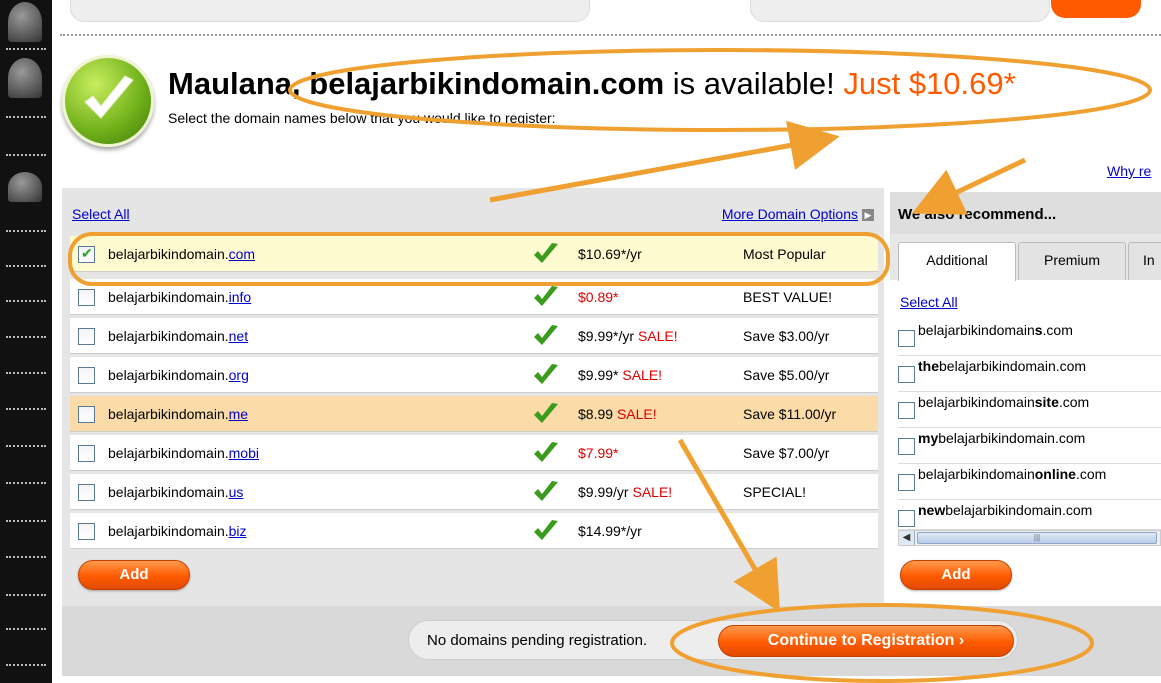 This screenshot has width=1161, height=683. What do you see at coordinates (1144, 261) in the screenshot?
I see `tab-international: In` at bounding box center [1144, 261].